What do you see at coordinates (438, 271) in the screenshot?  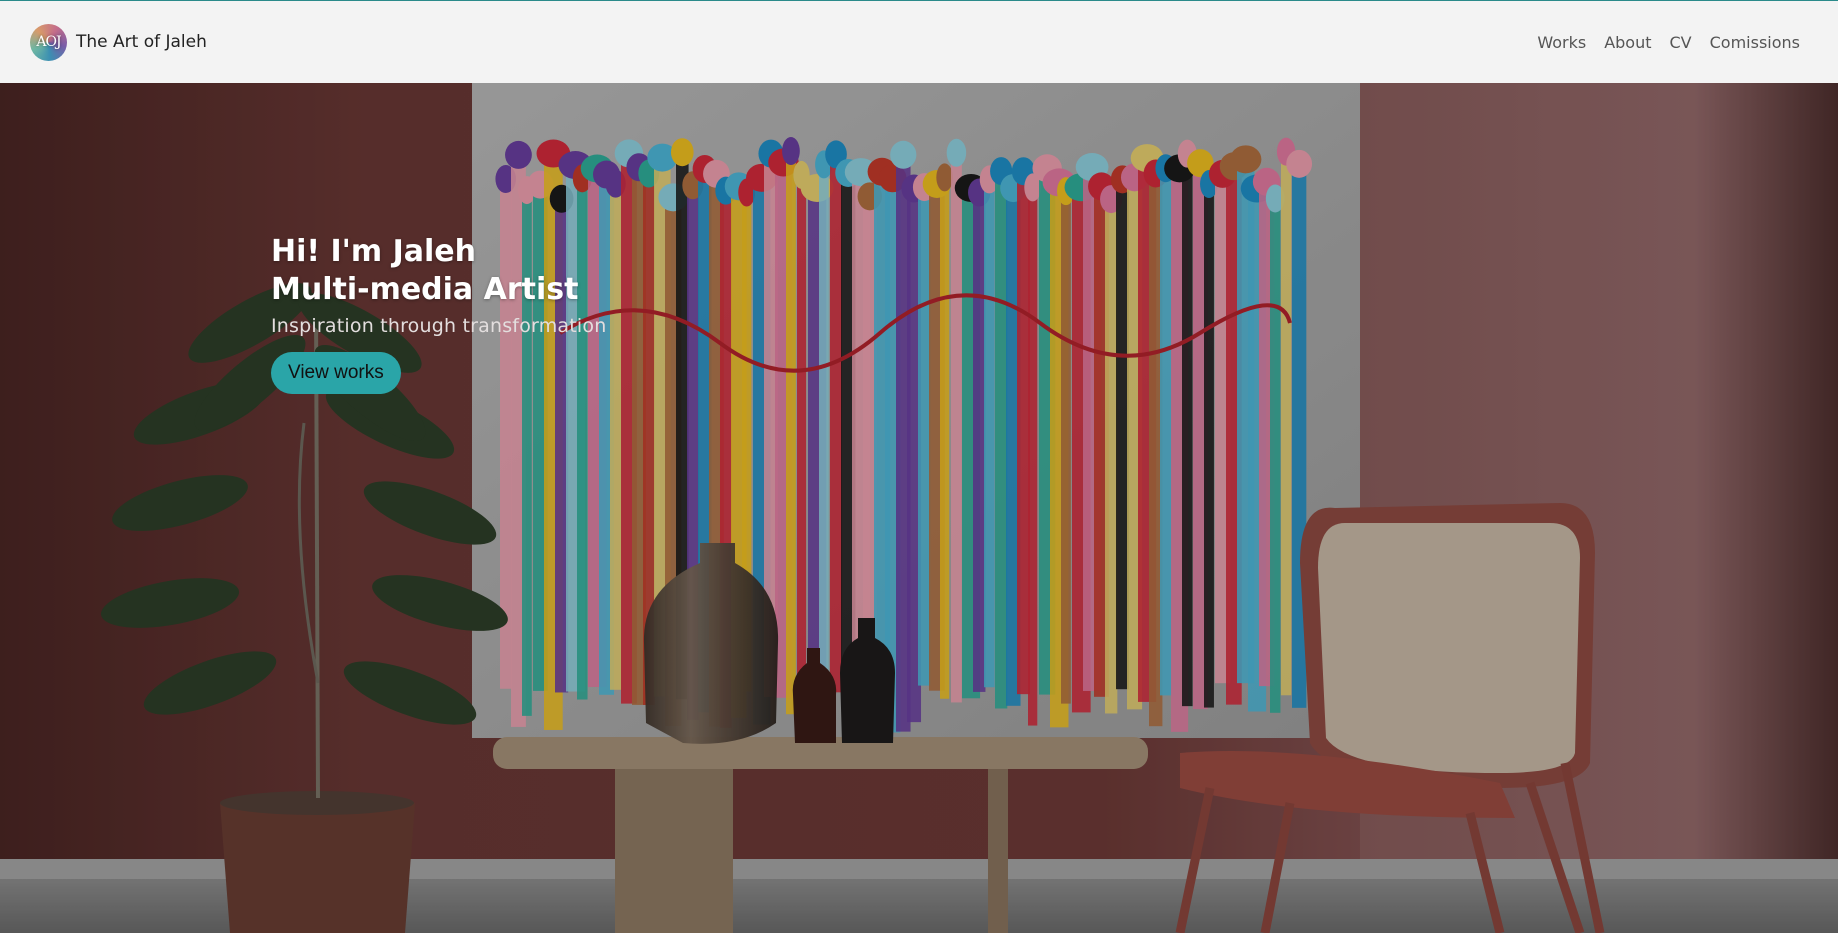 I see `hero-heading: Hi! I'm Jaleh Multi-media Artist` at bounding box center [438, 271].